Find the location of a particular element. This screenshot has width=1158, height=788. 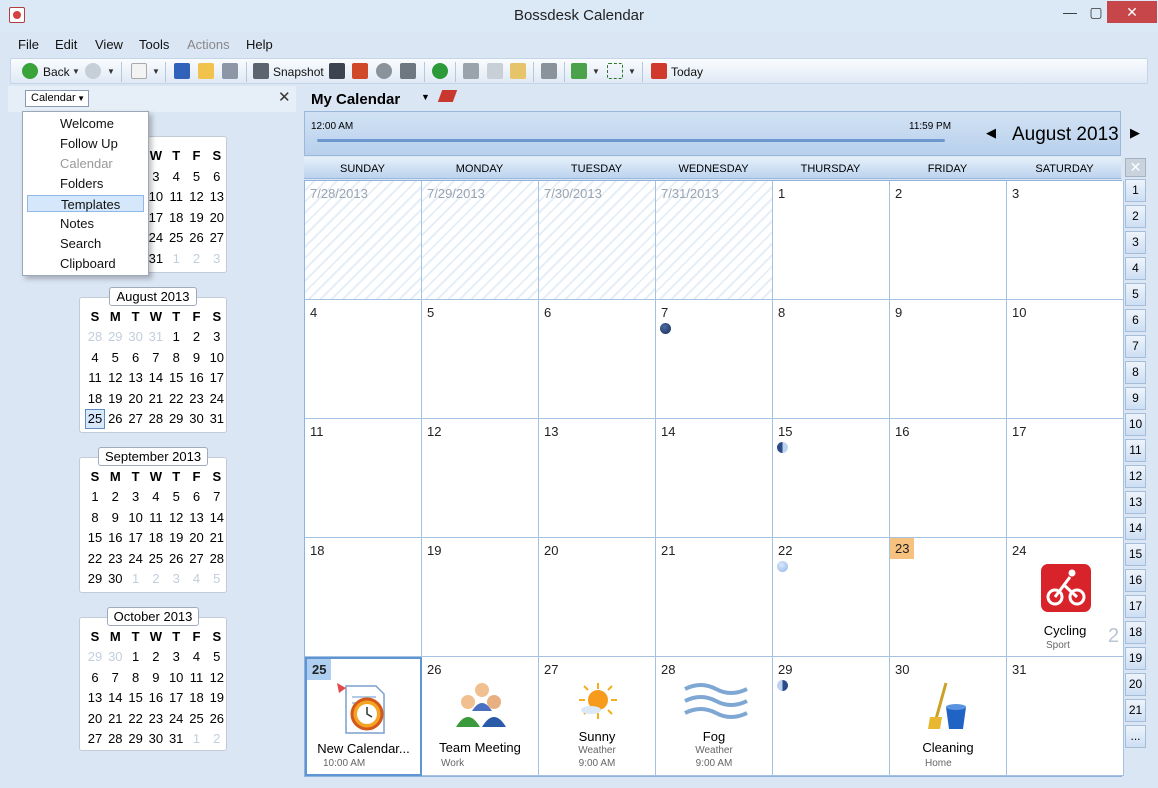

popup-item: Follow Up is located at coordinates (85, 143).